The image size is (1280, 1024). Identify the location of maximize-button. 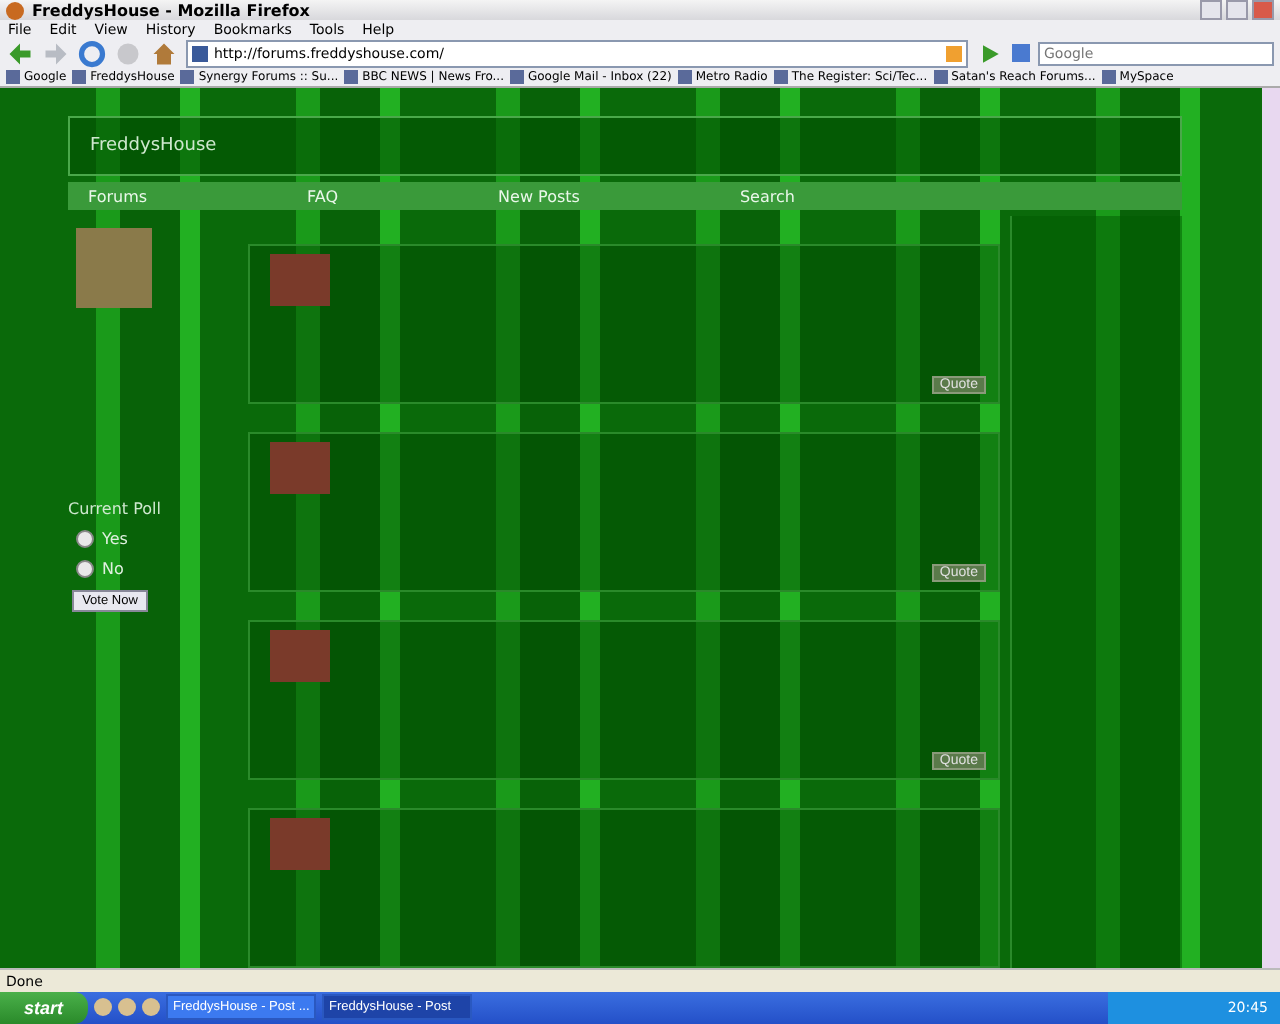
(1237, 10).